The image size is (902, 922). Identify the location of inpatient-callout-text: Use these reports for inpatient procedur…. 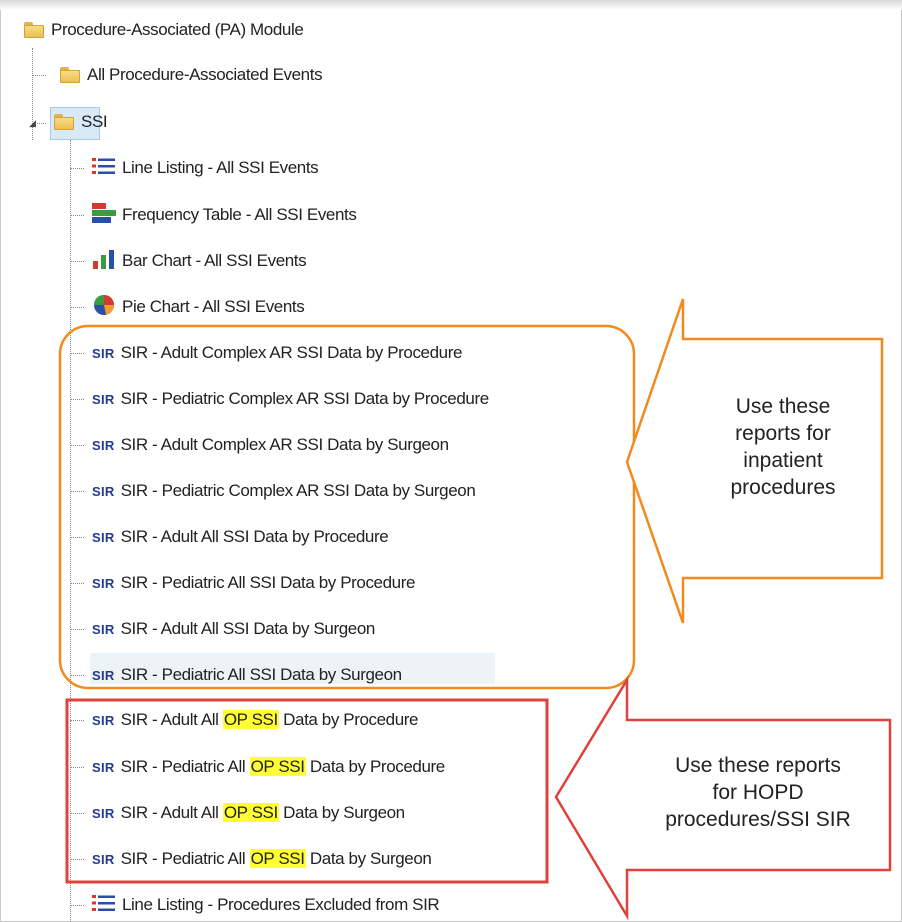
(783, 447).